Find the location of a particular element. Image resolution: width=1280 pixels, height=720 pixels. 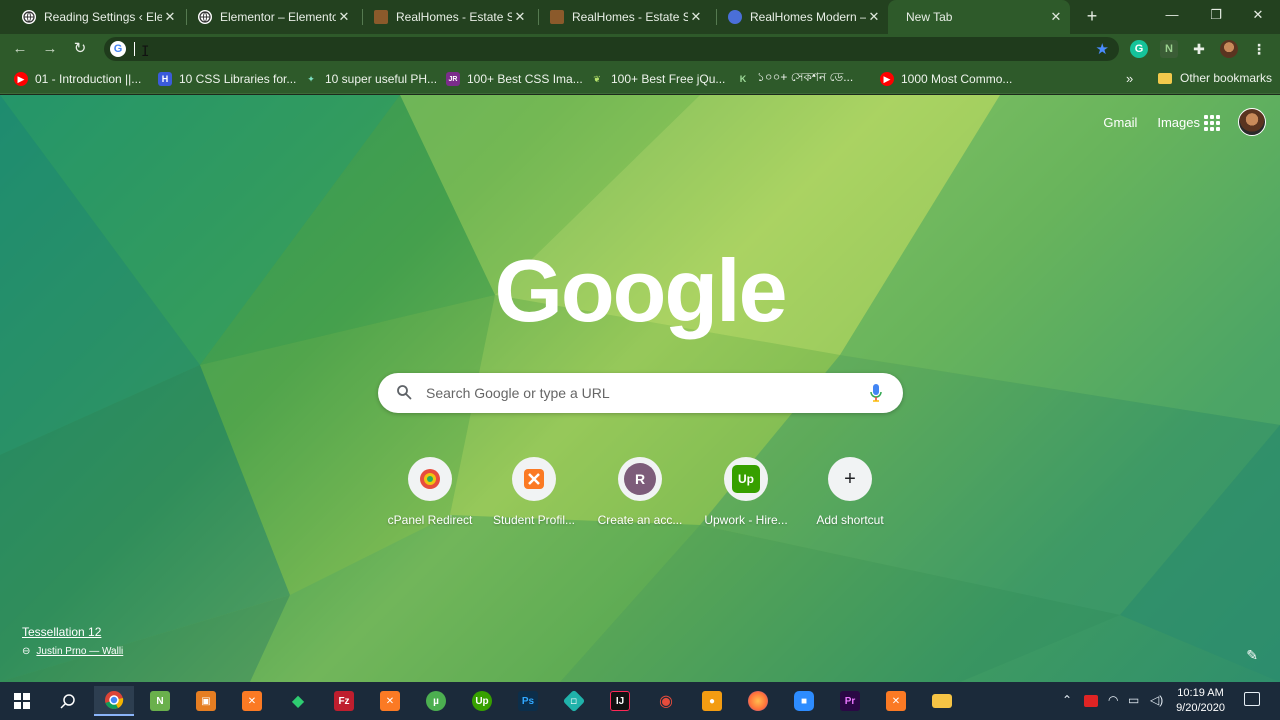

h-icon: H is located at coordinates (165, 79).